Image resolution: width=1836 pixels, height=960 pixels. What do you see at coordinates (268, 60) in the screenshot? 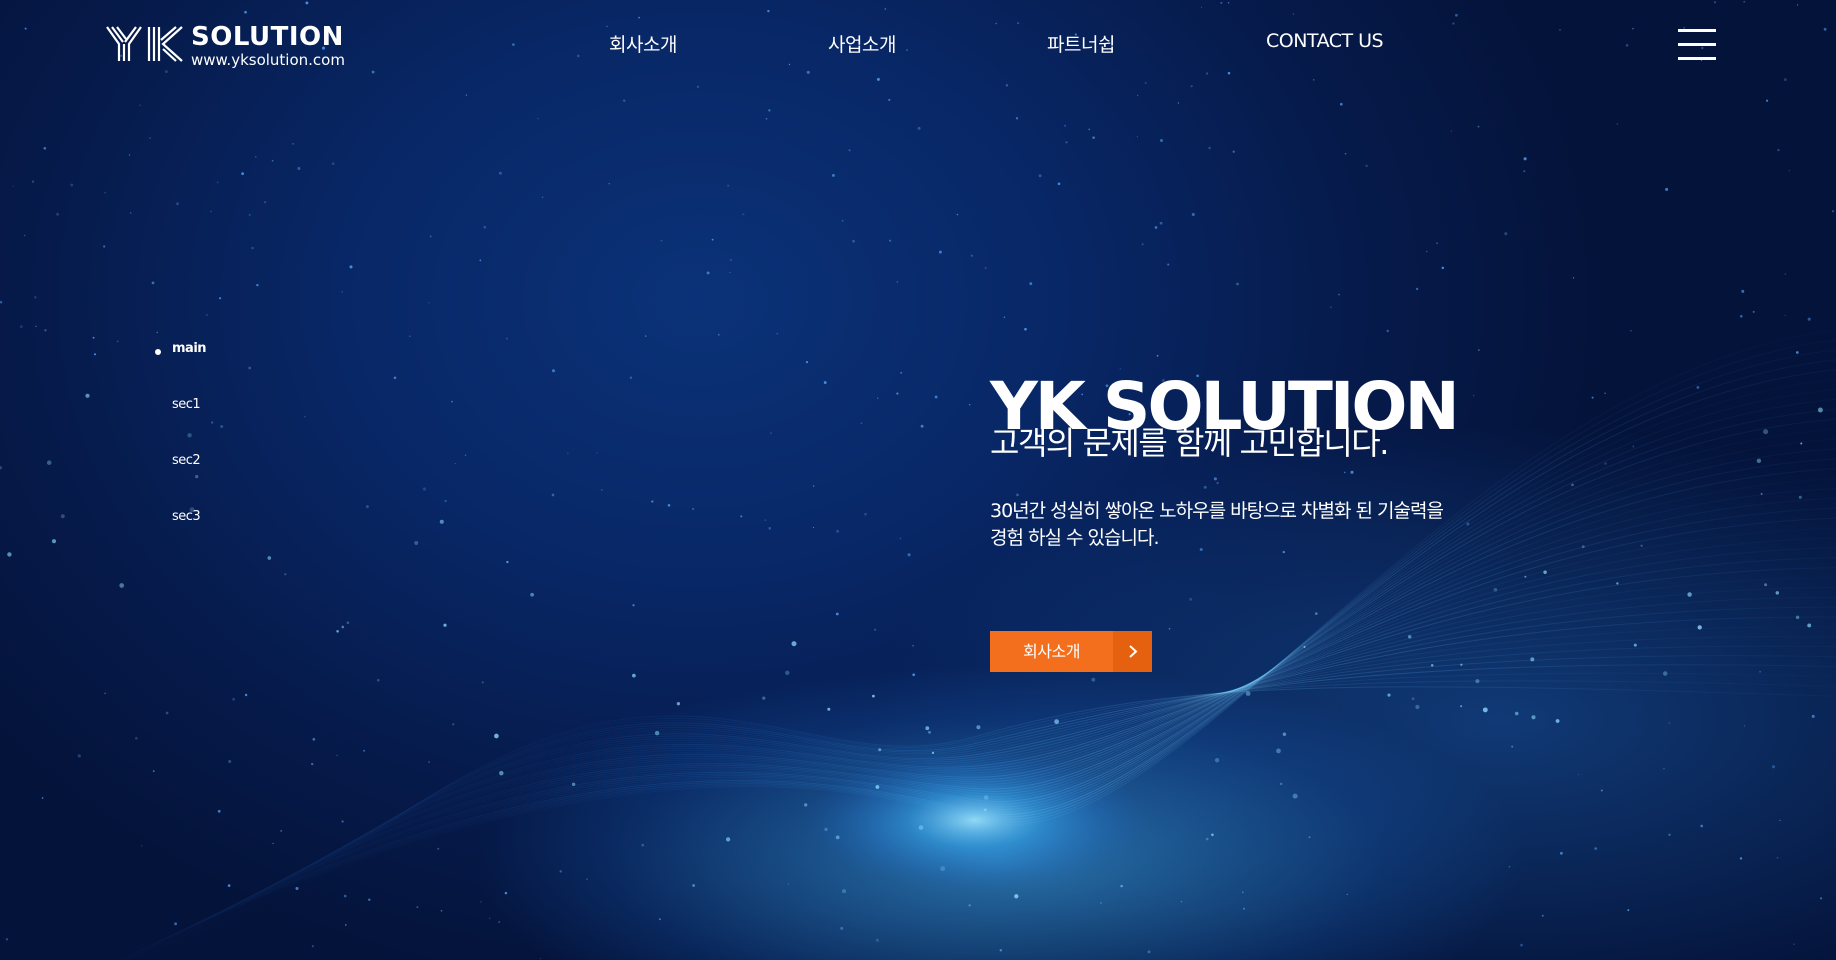
I see `logo-url: www.yksolution.com` at bounding box center [268, 60].